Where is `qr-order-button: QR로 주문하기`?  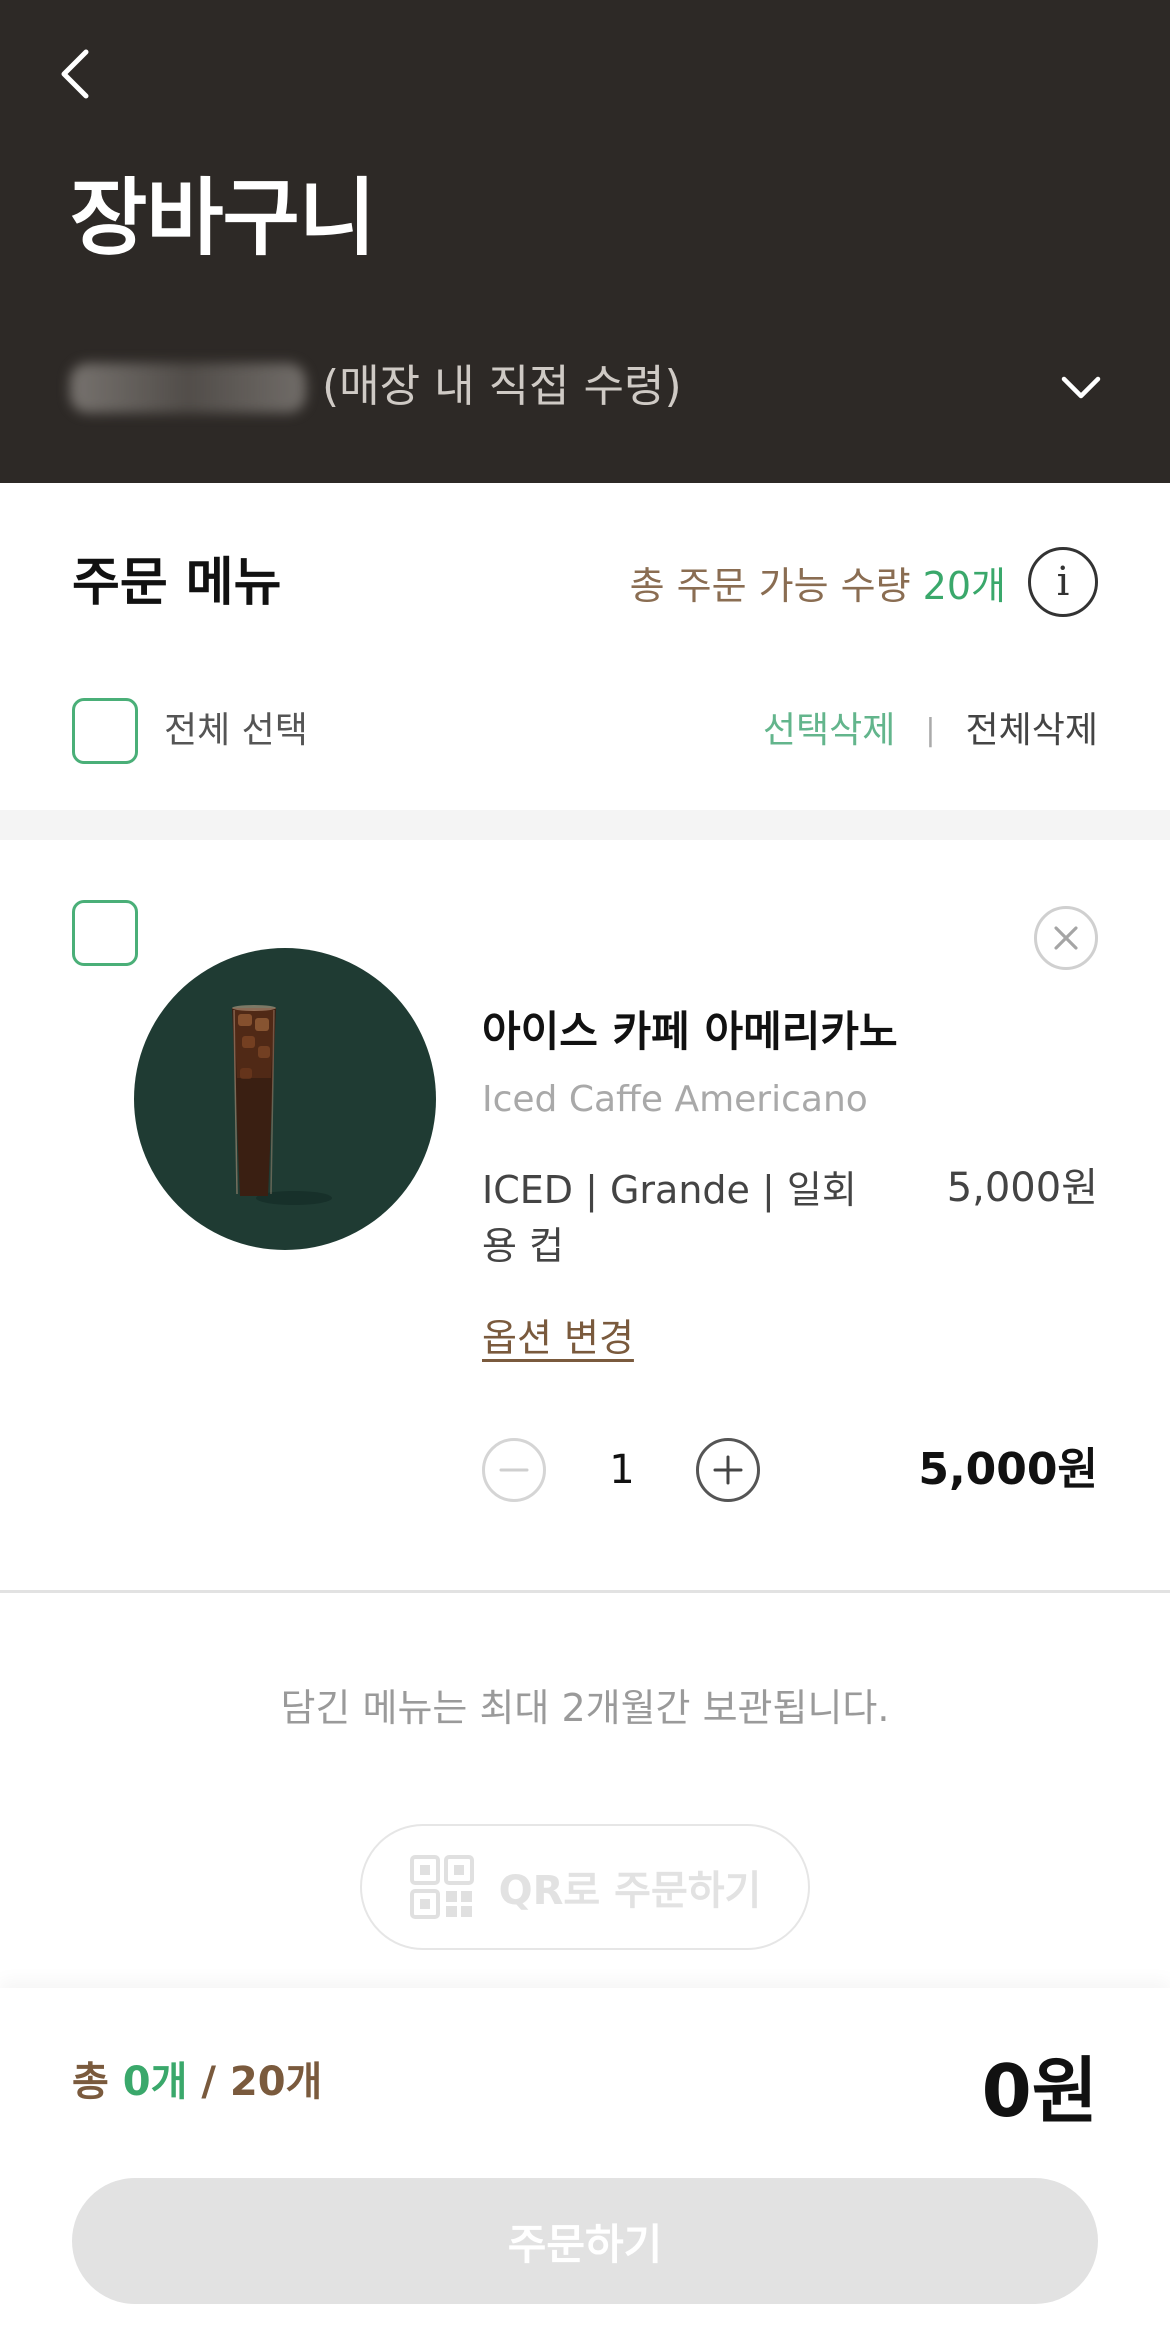 qr-order-button: QR로 주문하기 is located at coordinates (585, 1887).